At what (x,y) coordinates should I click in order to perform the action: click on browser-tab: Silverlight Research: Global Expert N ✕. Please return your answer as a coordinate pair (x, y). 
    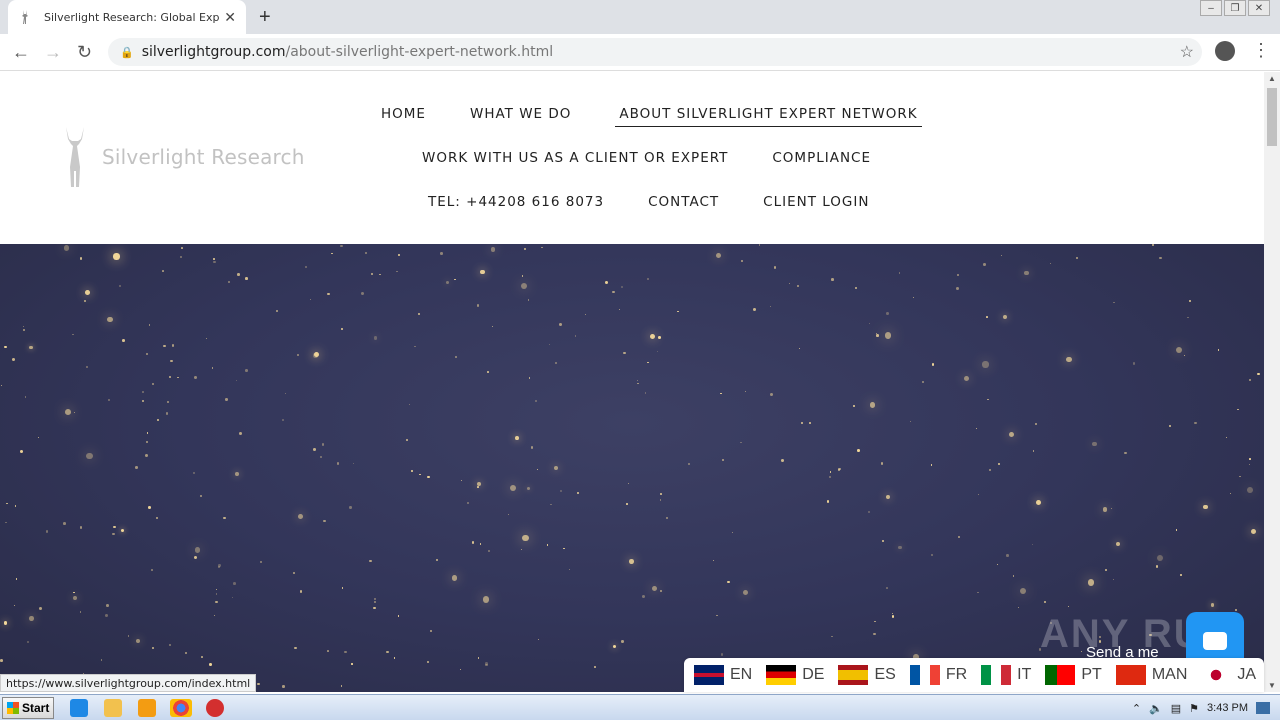
    Looking at the image, I should click on (127, 17).